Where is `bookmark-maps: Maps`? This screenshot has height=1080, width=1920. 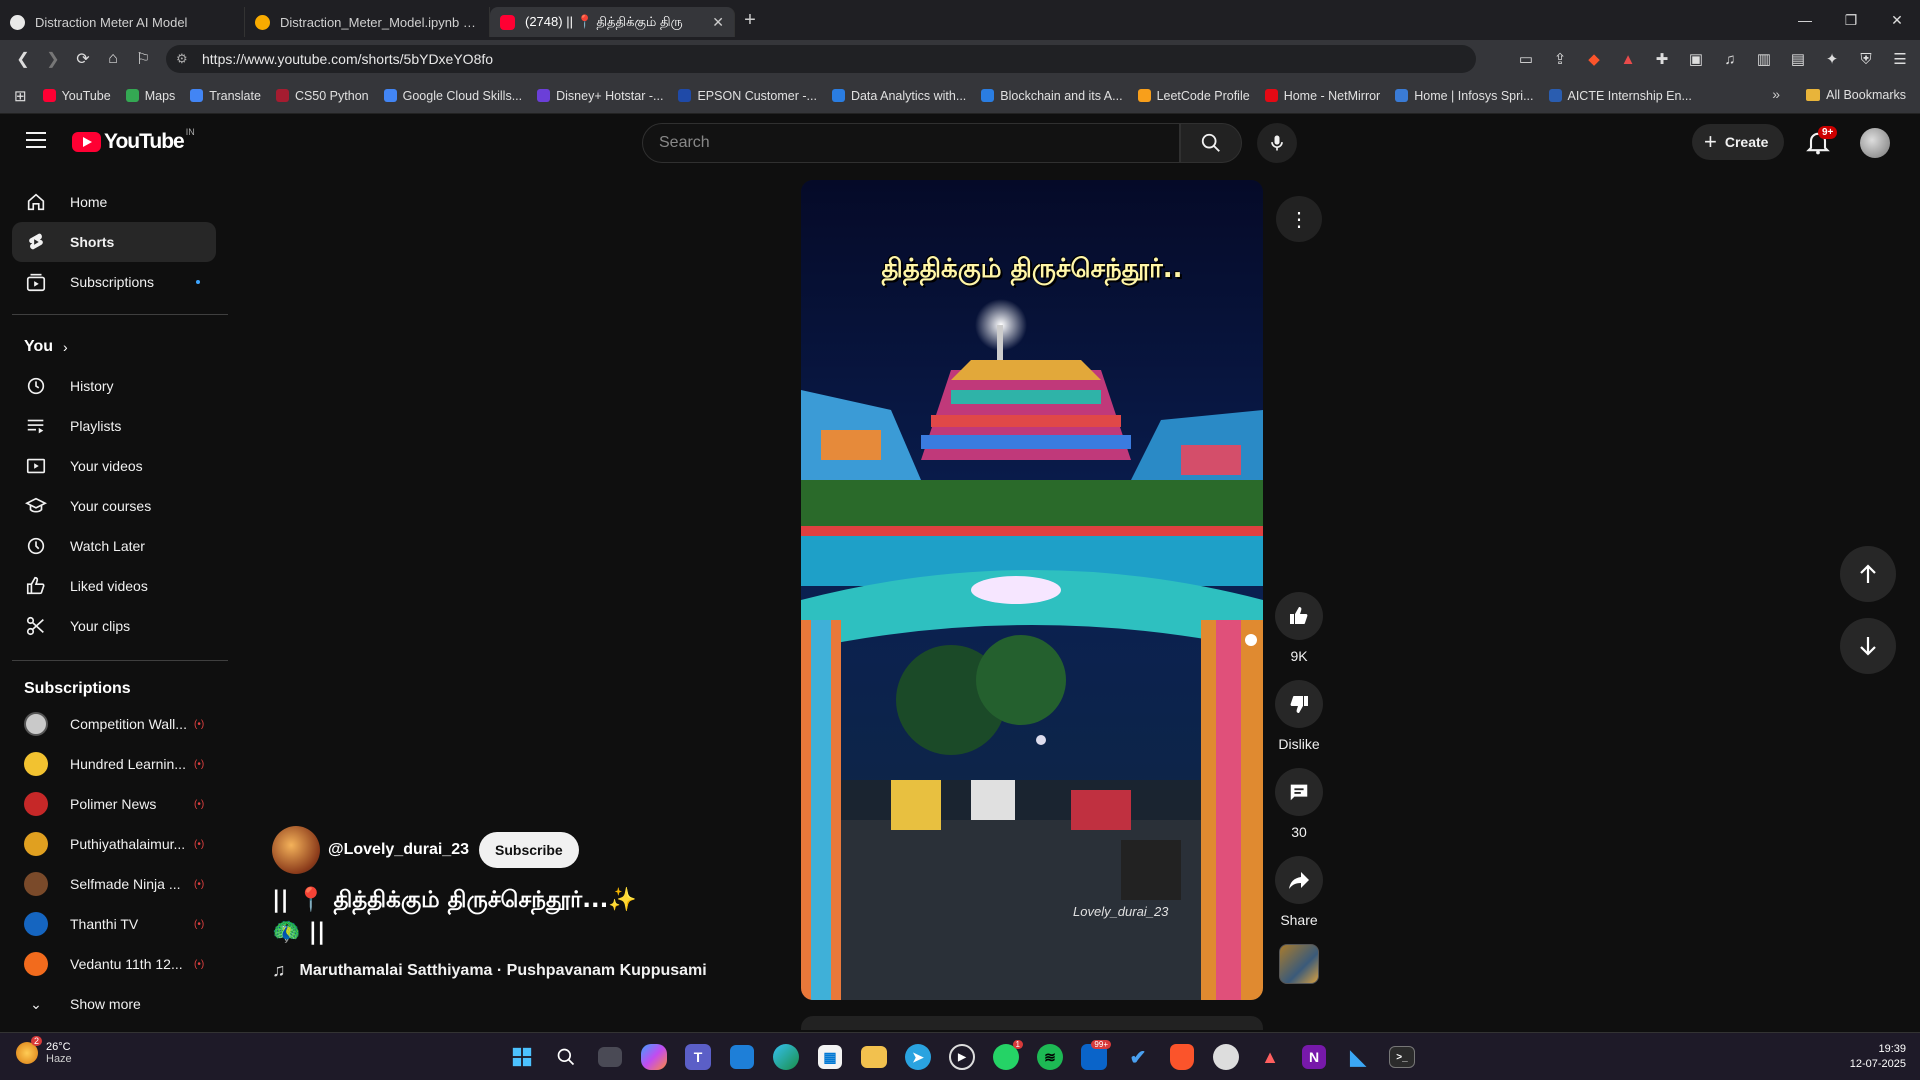
bookmark-maps: Maps is located at coordinates (150, 96).